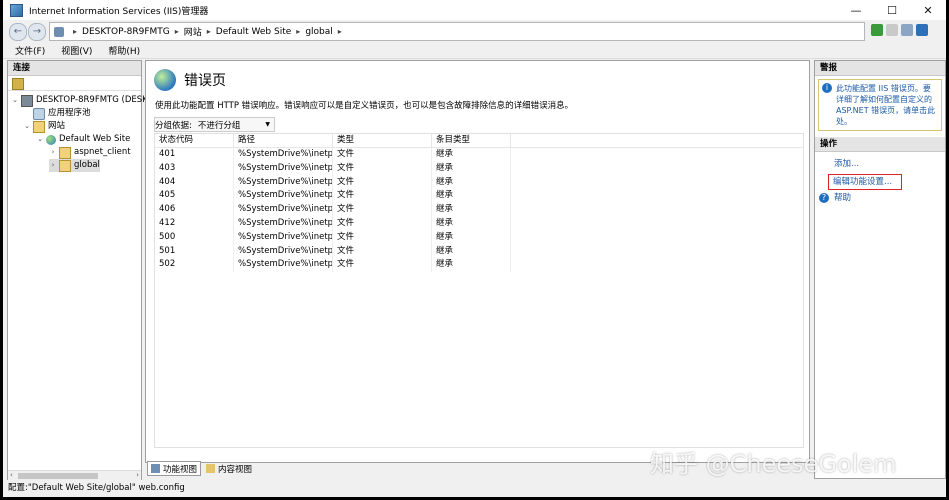 The width and height of the screenshot is (949, 500). I want to click on help-label: 帮助, so click(843, 198).